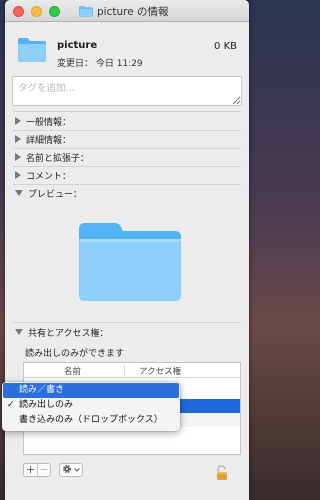 Image resolution: width=320 pixels, height=500 pixels. I want to click on window-title-text: picture の情報, so click(133, 12).